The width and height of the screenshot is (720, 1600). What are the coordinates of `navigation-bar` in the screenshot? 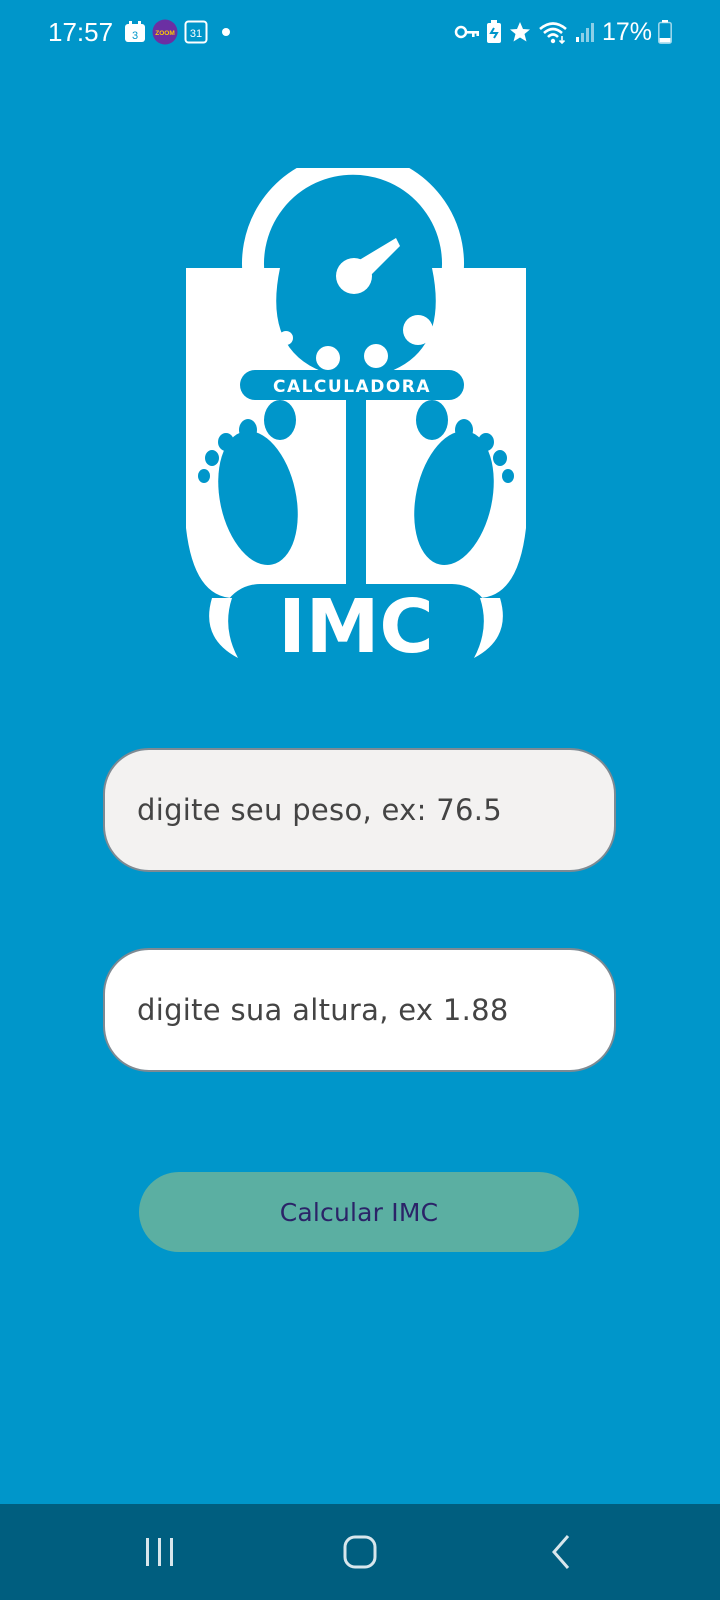 It's located at (360, 1552).